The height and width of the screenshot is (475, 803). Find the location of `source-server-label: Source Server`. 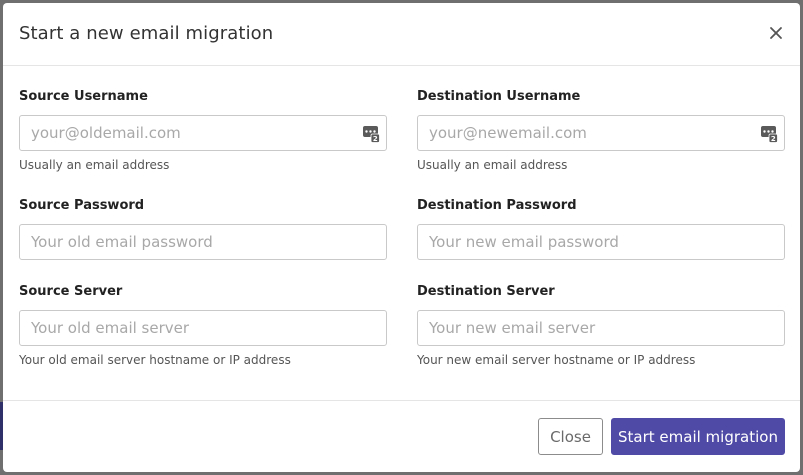

source-server-label: Source Server is located at coordinates (71, 291).